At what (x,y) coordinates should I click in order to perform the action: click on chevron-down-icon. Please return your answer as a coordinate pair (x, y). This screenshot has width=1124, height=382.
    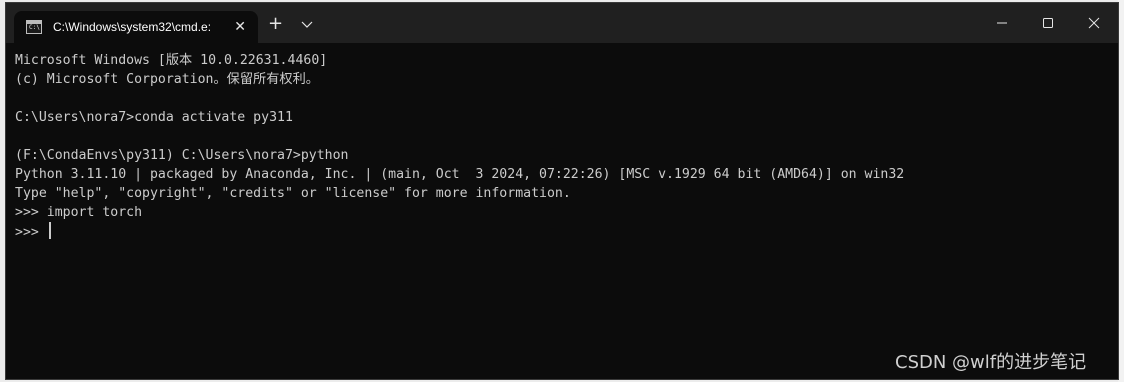
    Looking at the image, I should click on (307, 24).